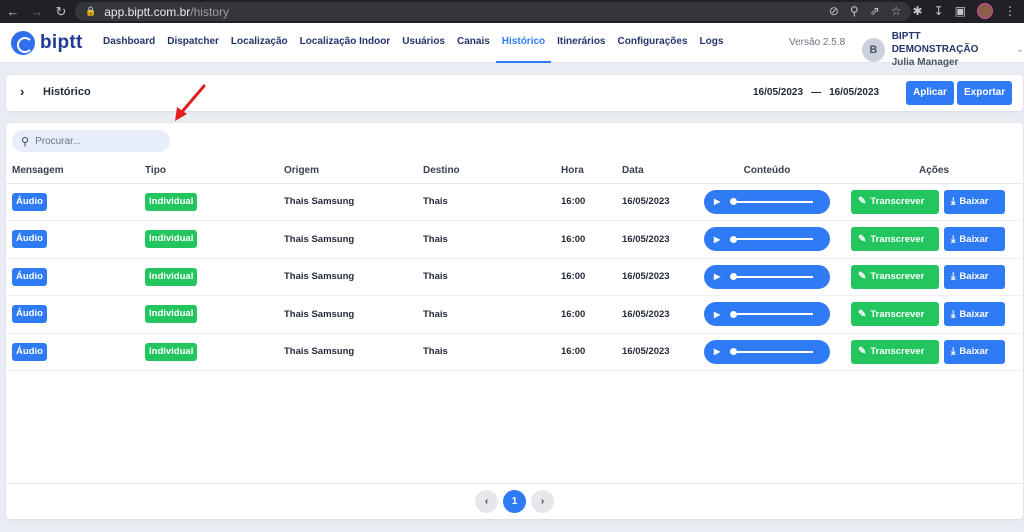 Image resolution: width=1024 pixels, height=532 pixels. Describe the element at coordinates (653, 43) in the screenshot. I see `menu-item-configuracoes: Configurações` at that location.